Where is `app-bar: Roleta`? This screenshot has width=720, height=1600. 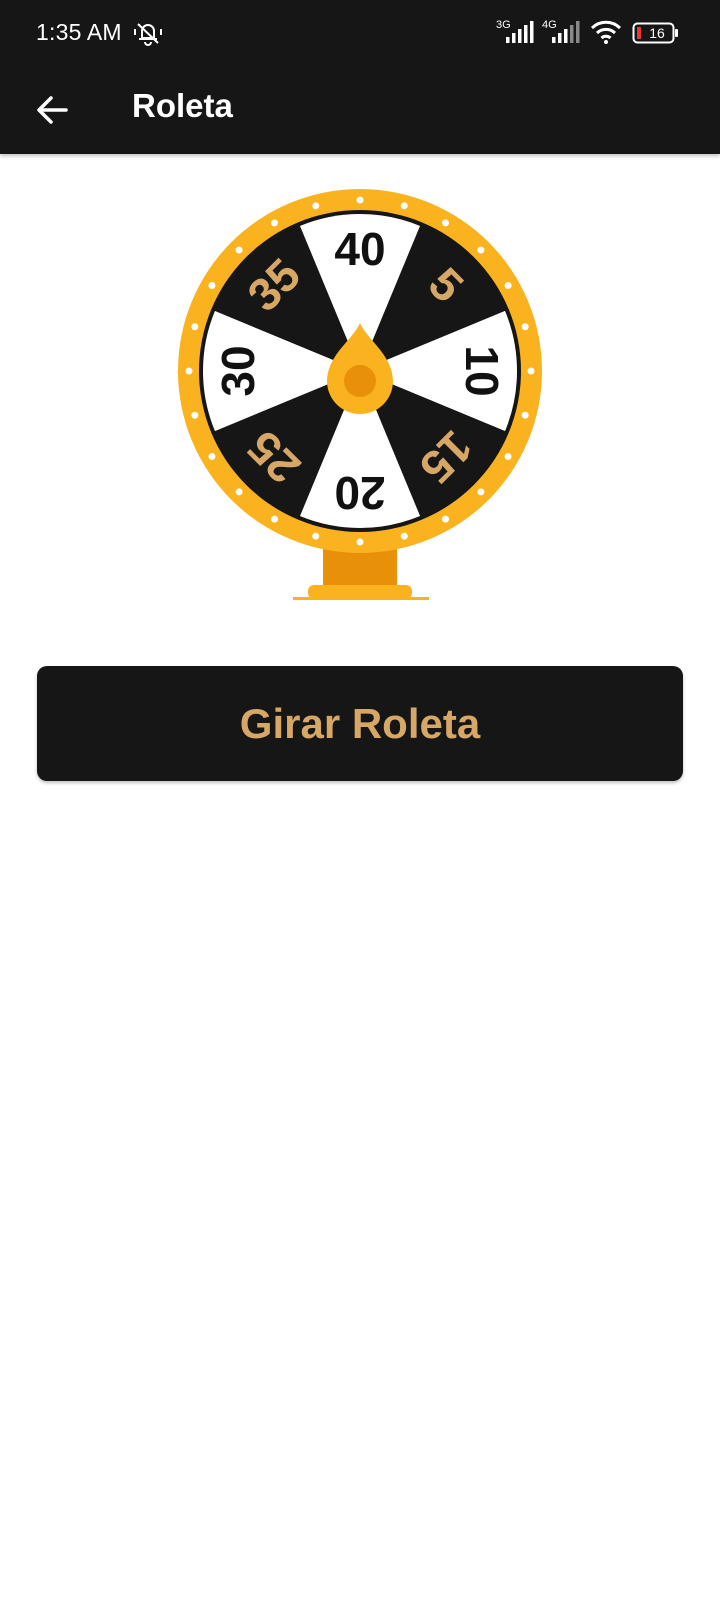
app-bar: Roleta is located at coordinates (360, 110).